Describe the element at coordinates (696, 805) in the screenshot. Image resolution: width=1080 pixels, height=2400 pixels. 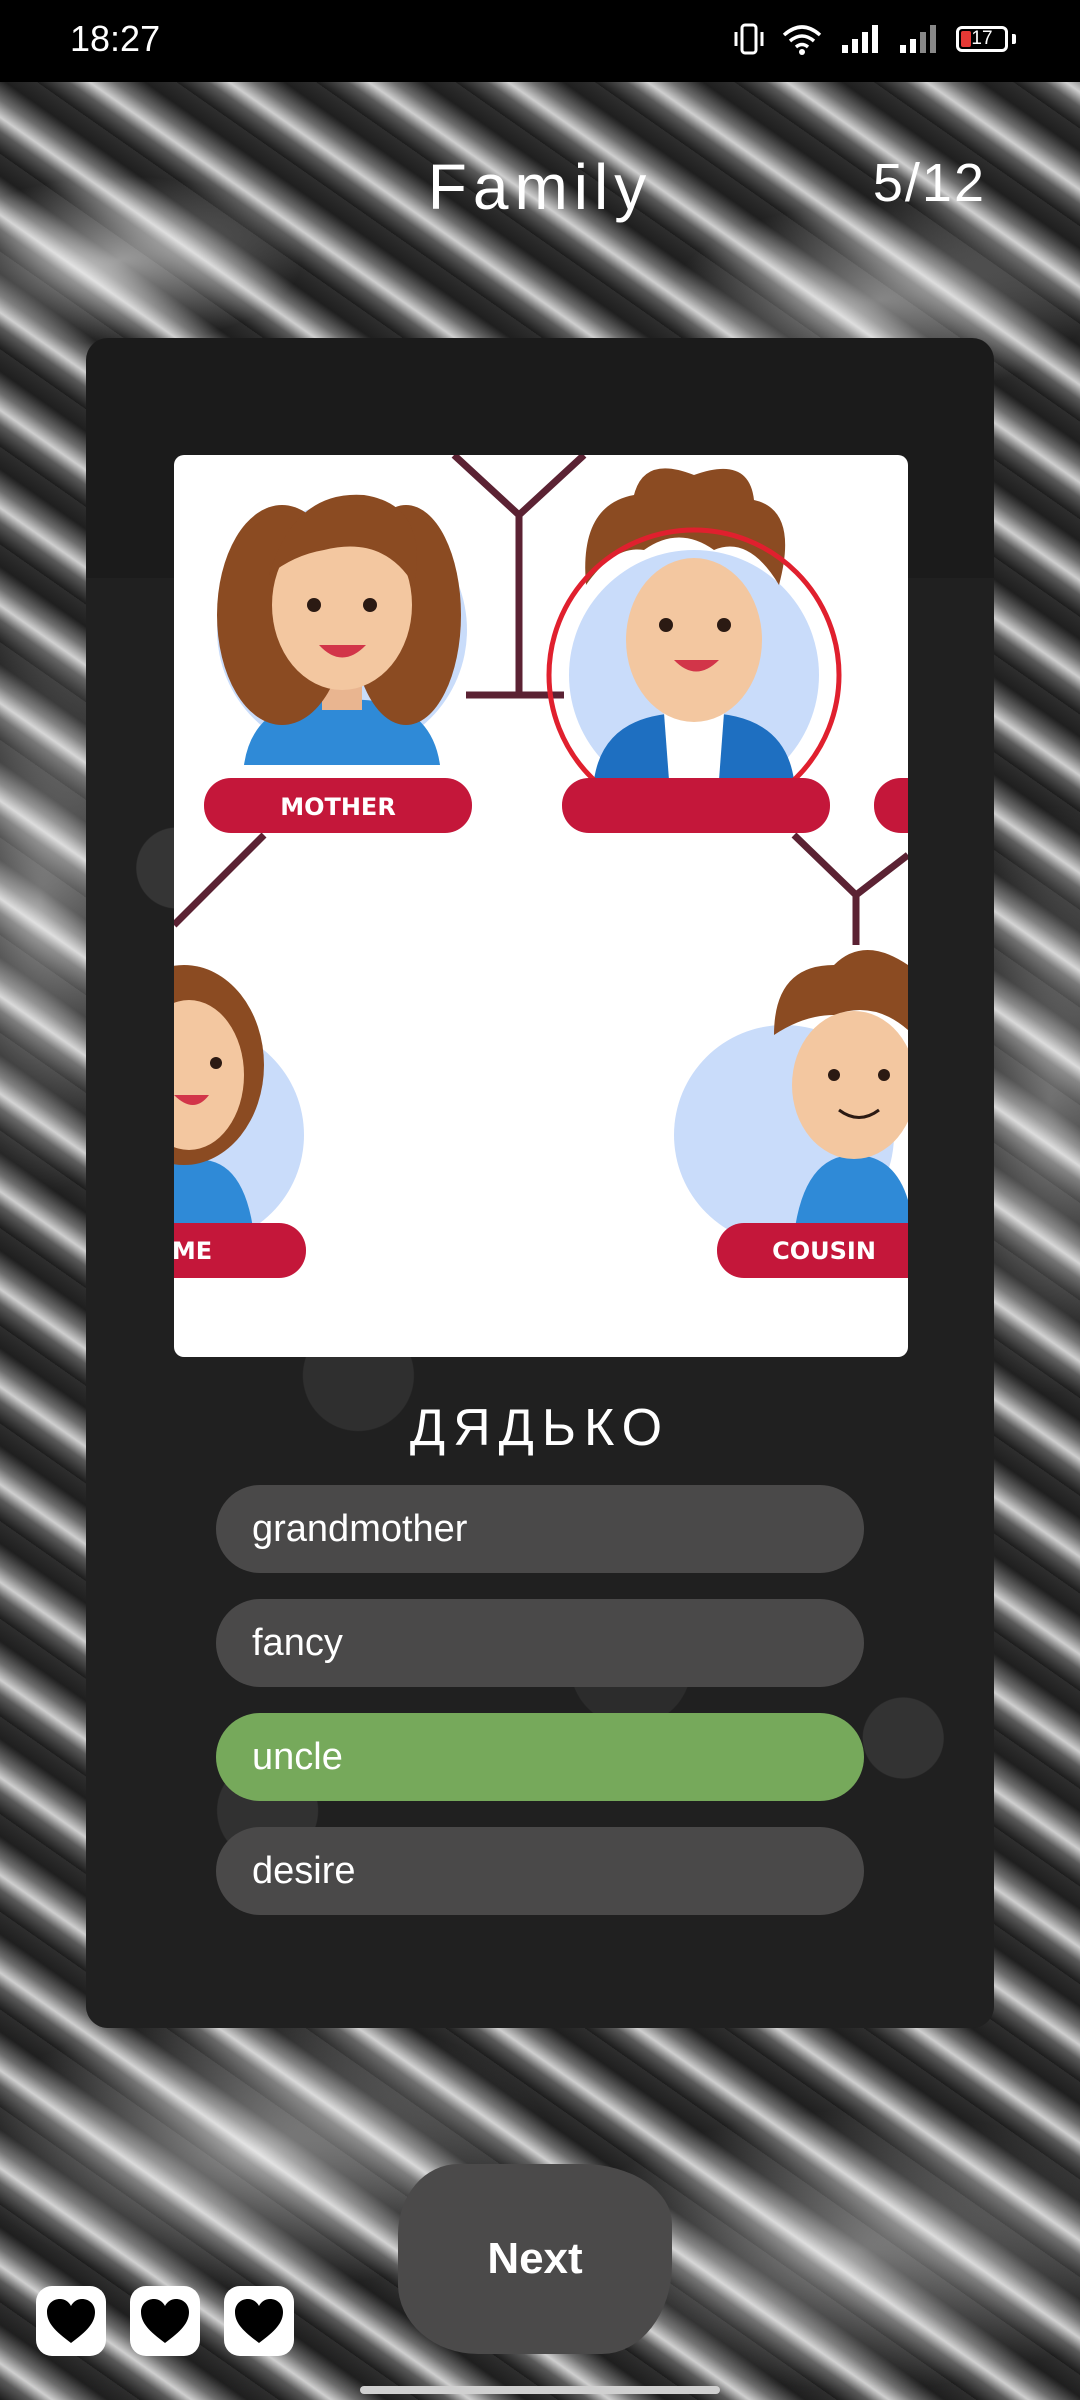
I see `uncle-label-bg` at that location.